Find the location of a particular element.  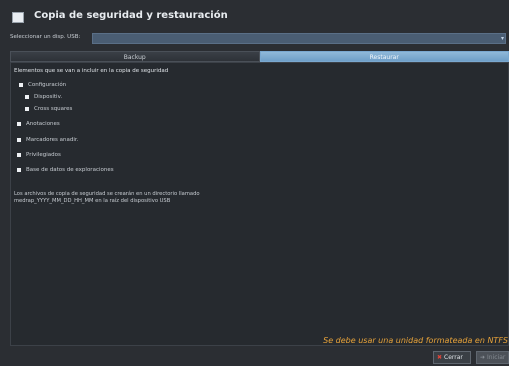

option-base-datos: Base de datos de exploraciones is located at coordinates (65, 170).